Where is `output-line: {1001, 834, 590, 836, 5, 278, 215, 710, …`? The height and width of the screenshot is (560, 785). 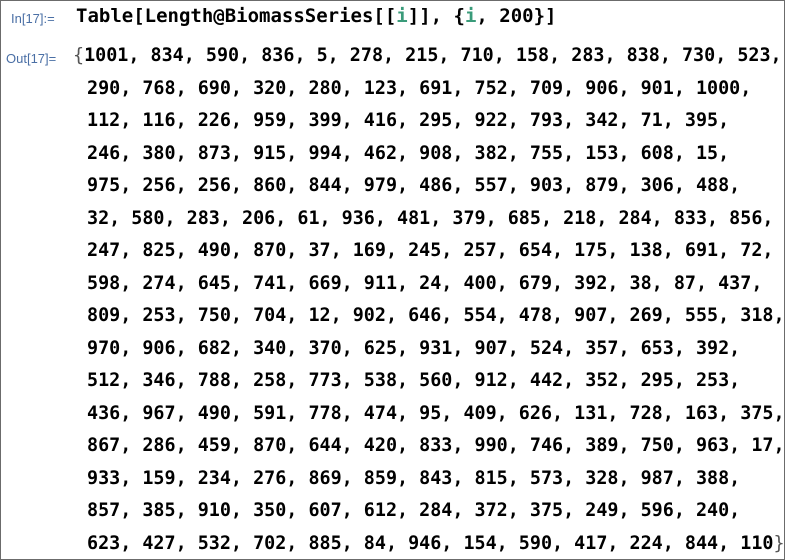
output-line: {1001, 834, 590, 836, 5, 278, 215, 710, … is located at coordinates (427, 55).